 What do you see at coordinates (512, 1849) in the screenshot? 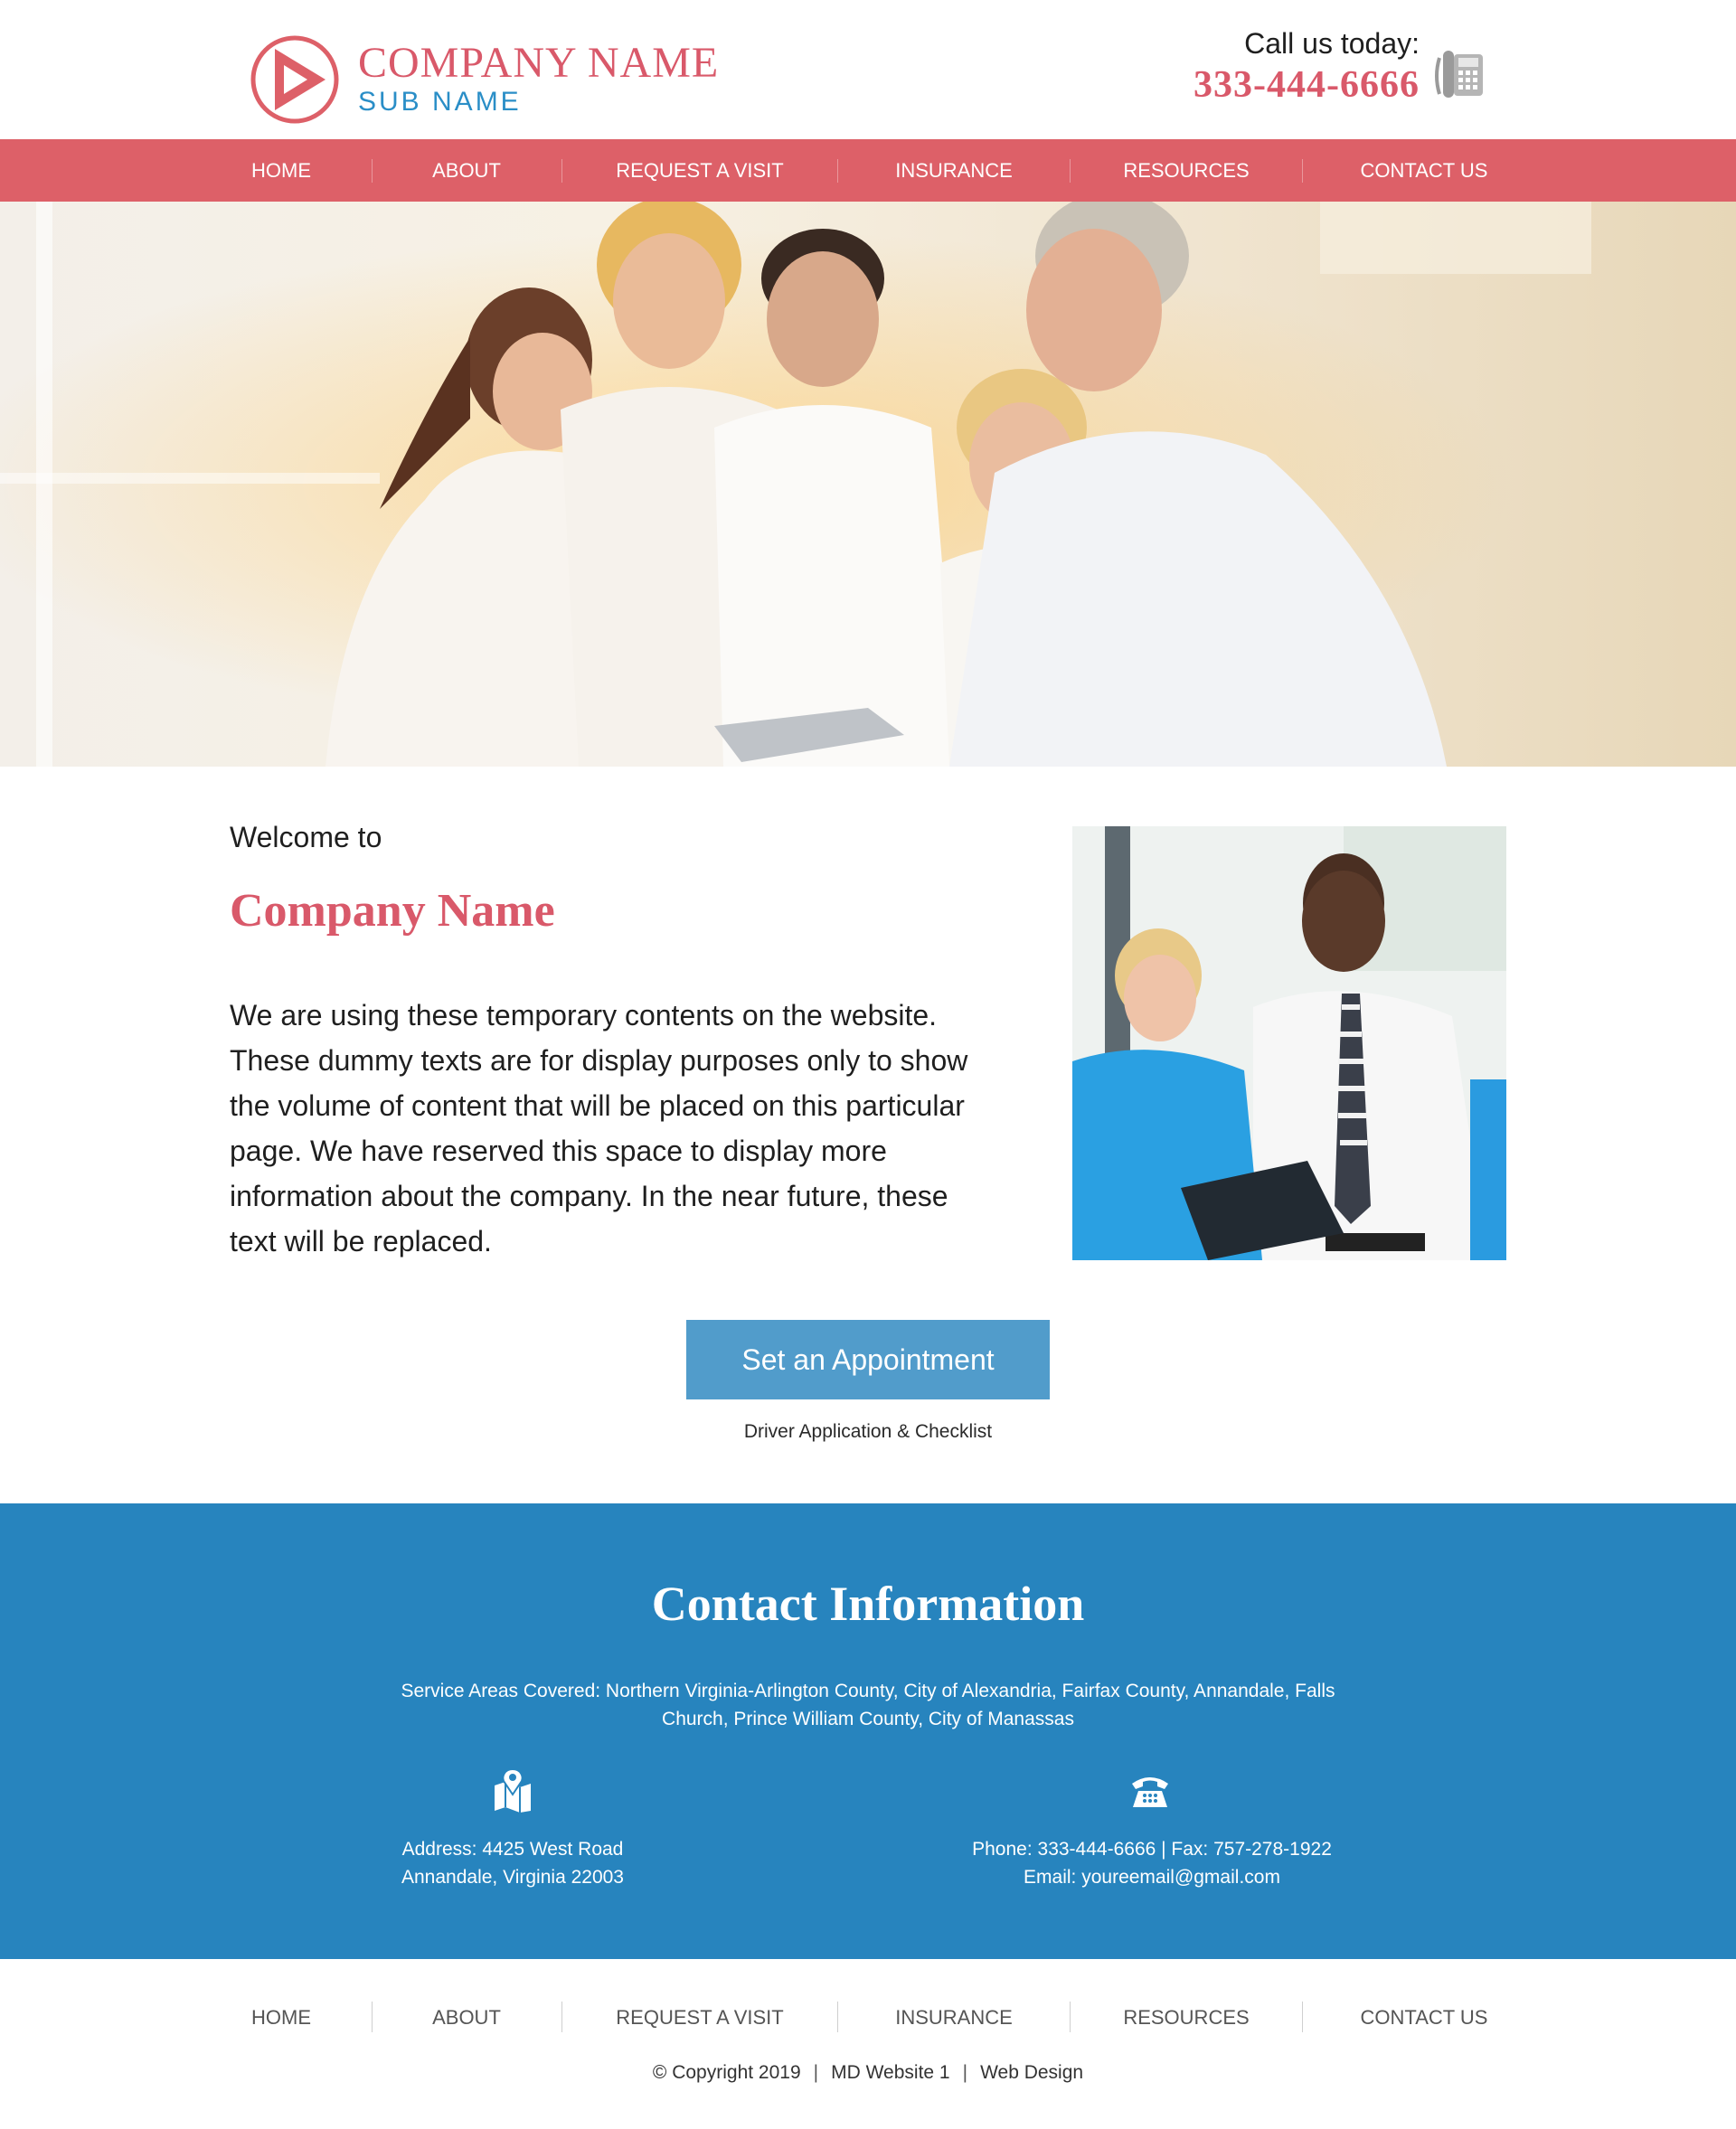
I see `address-line-1: Address: 4425 West Road` at bounding box center [512, 1849].